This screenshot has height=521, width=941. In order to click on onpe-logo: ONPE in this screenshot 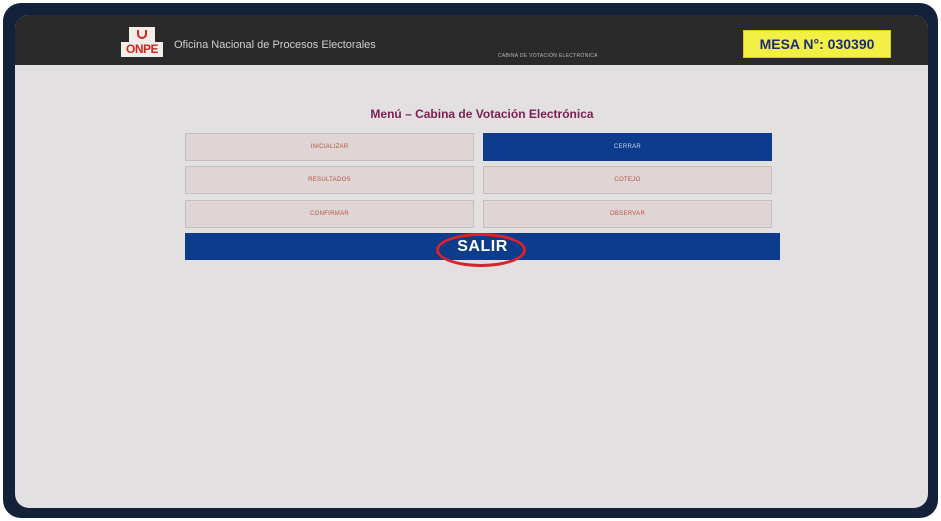, I will do `click(142, 42)`.